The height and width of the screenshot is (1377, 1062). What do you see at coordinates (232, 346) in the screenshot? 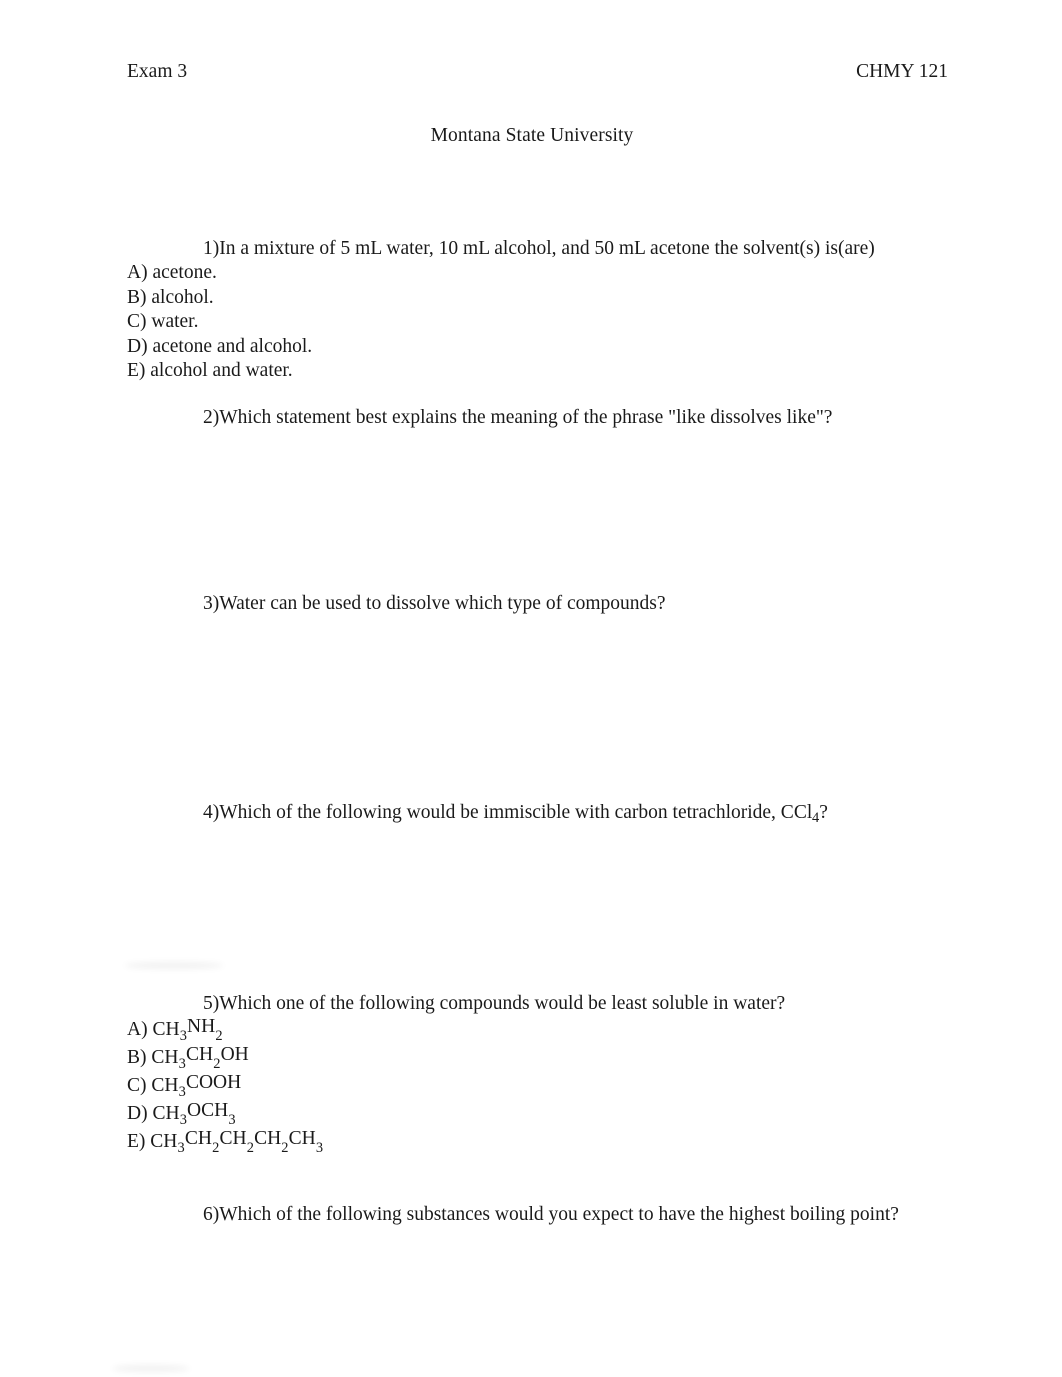
I see `option-d-text: acetone and alcohol.` at bounding box center [232, 346].